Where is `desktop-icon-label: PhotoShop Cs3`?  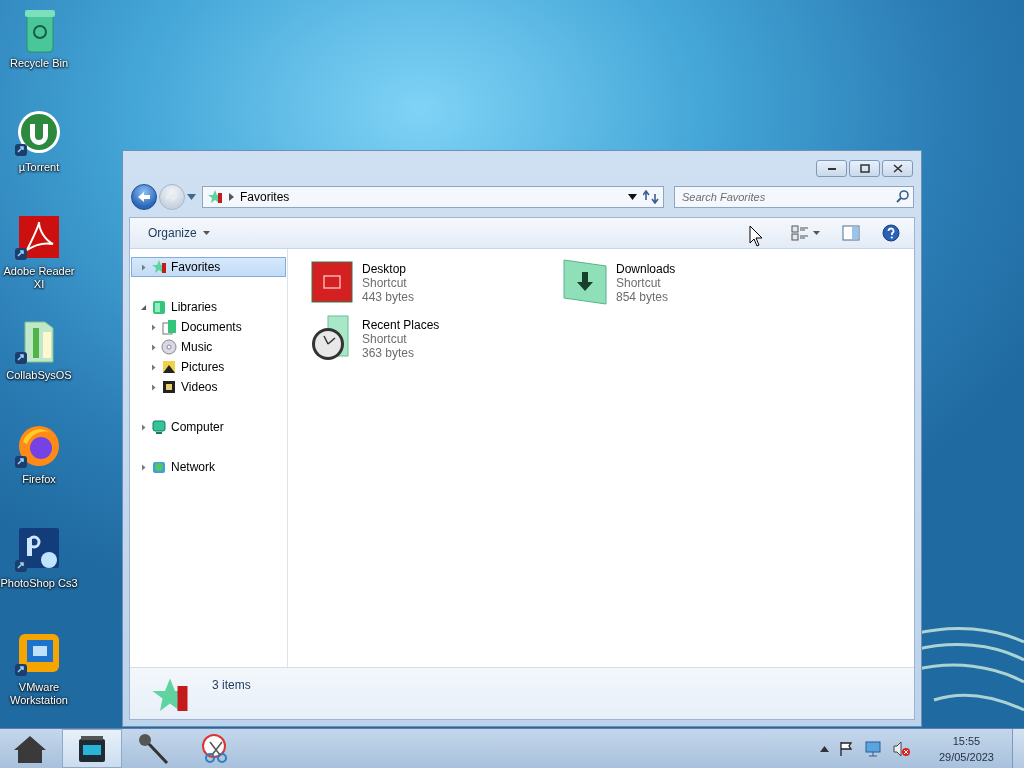
desktop-icon-label: PhotoShop Cs3 is located at coordinates (39, 583).